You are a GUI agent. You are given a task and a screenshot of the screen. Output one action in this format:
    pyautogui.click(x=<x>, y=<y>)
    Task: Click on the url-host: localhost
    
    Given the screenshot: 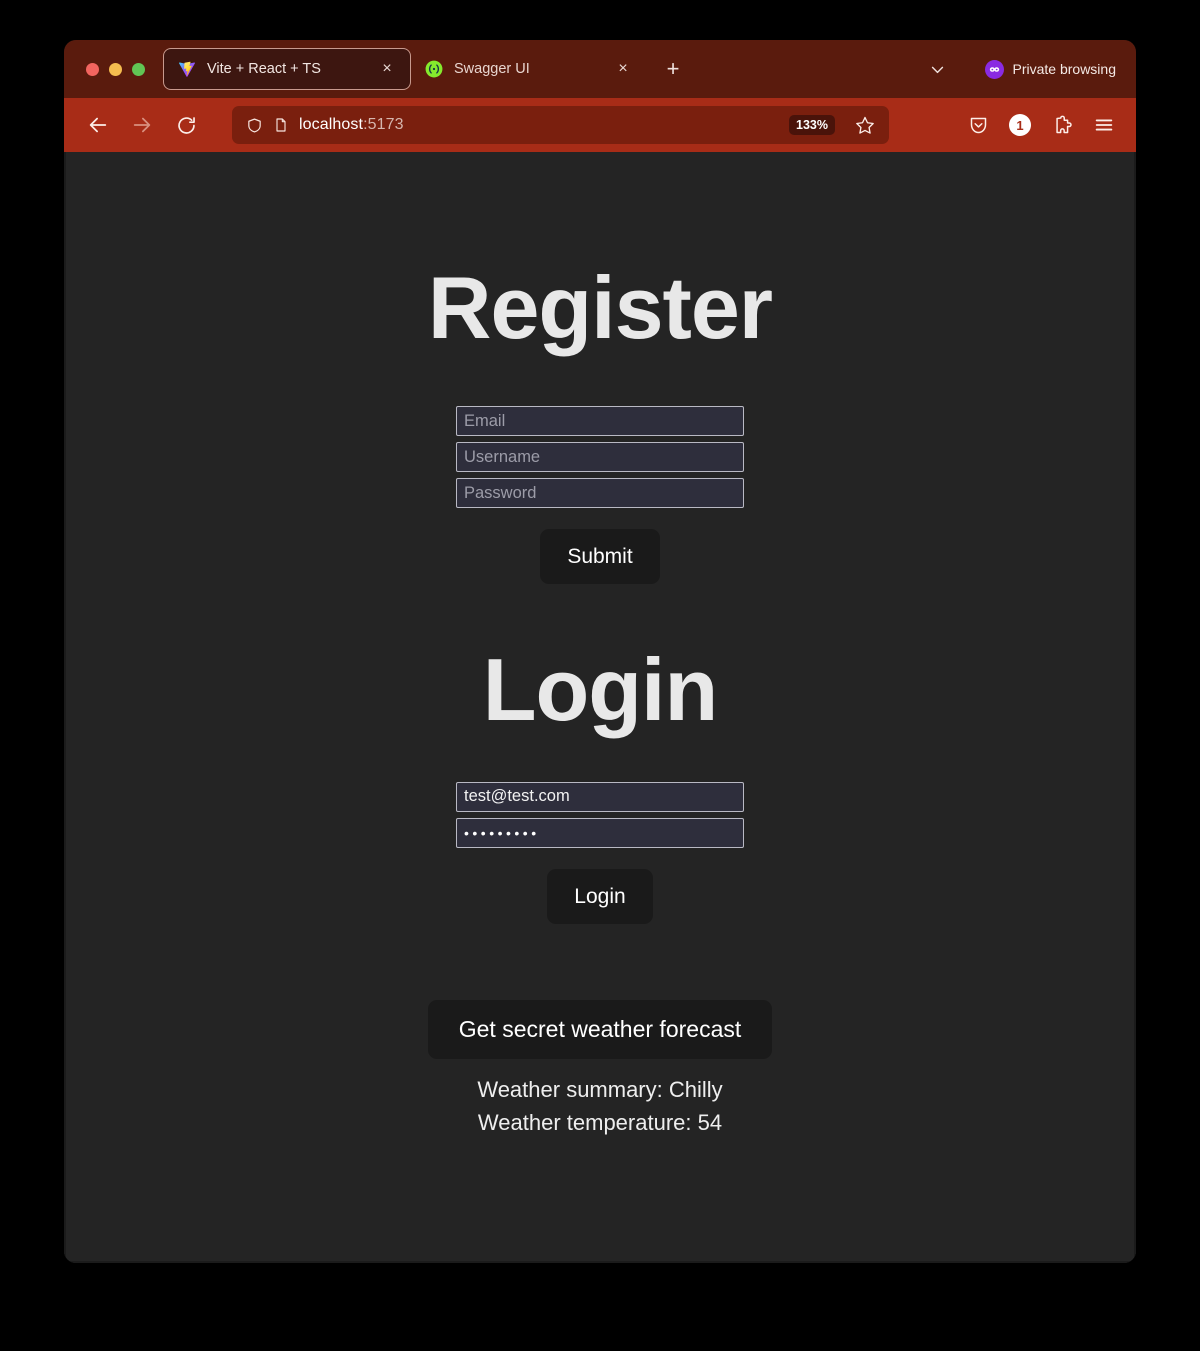 What is the action you would take?
    pyautogui.click(x=331, y=124)
    